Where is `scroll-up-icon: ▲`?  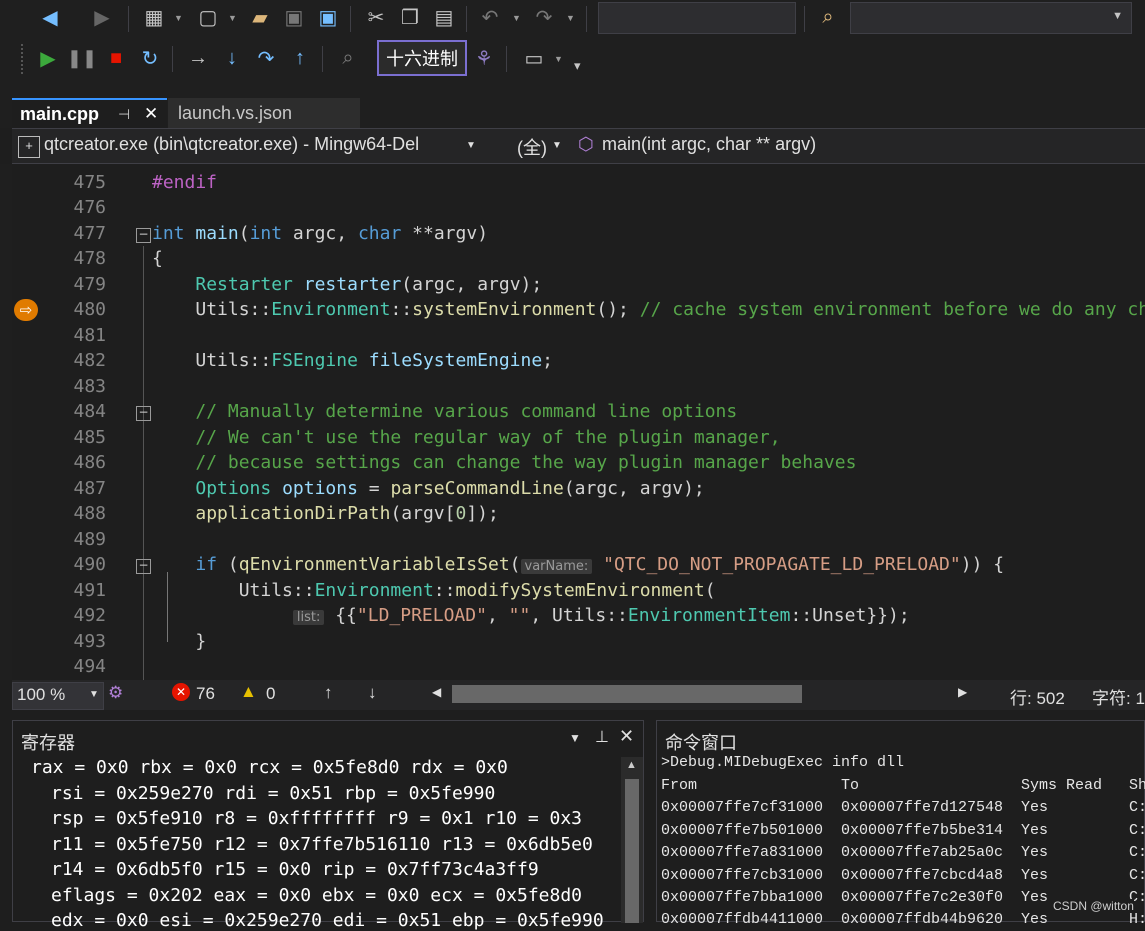 scroll-up-icon: ▲ is located at coordinates (631, 765).